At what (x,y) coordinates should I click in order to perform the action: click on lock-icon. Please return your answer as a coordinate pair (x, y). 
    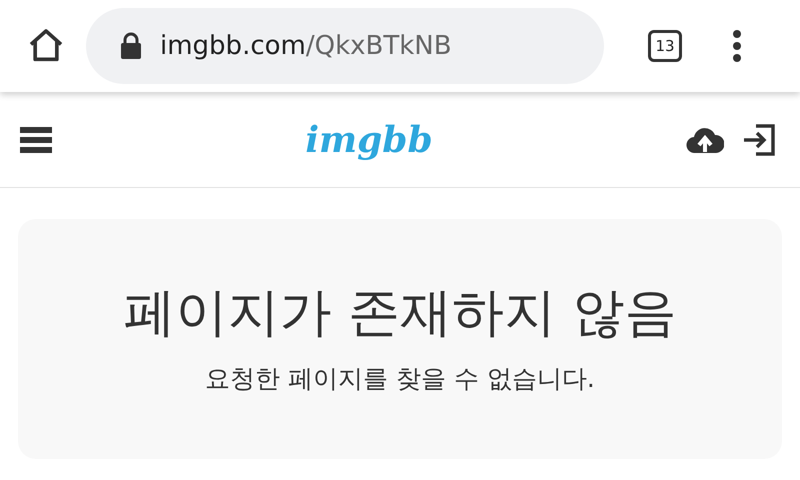
    Looking at the image, I should click on (131, 46).